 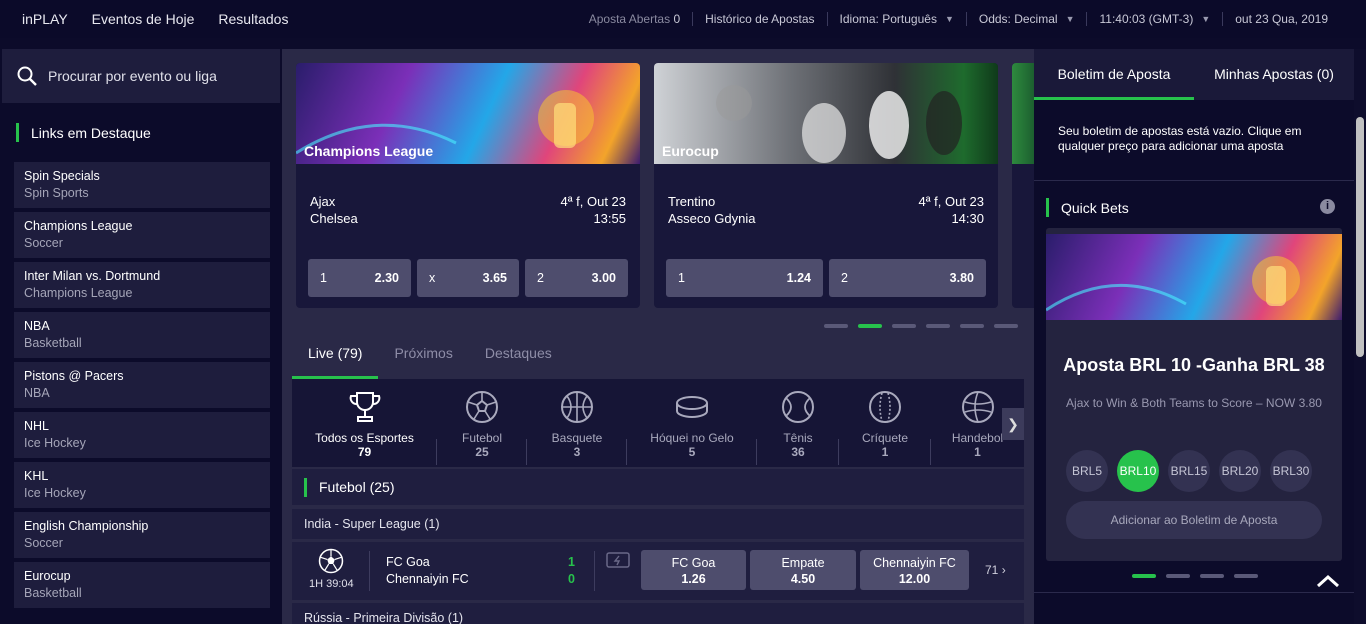 I want to click on stake-chip: BRL20, so click(x=1240, y=471).